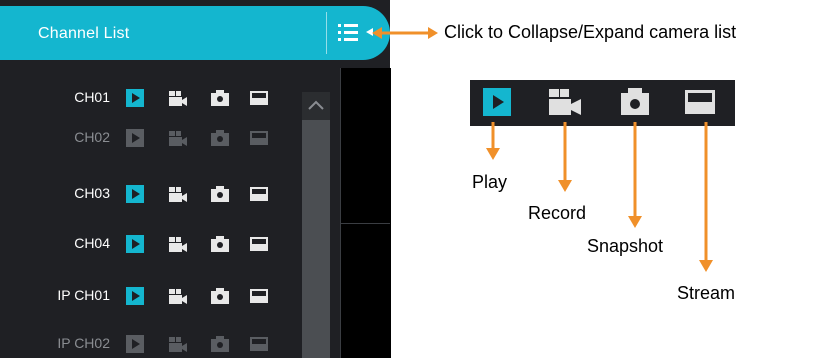 This screenshot has height=364, width=819. Describe the element at coordinates (493, 154) in the screenshot. I see `play-arrow-head` at that location.